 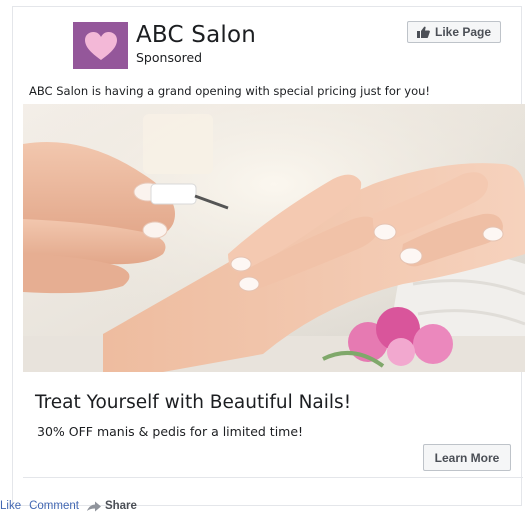 I want to click on page-name: ABC Salon, so click(x=196, y=35).